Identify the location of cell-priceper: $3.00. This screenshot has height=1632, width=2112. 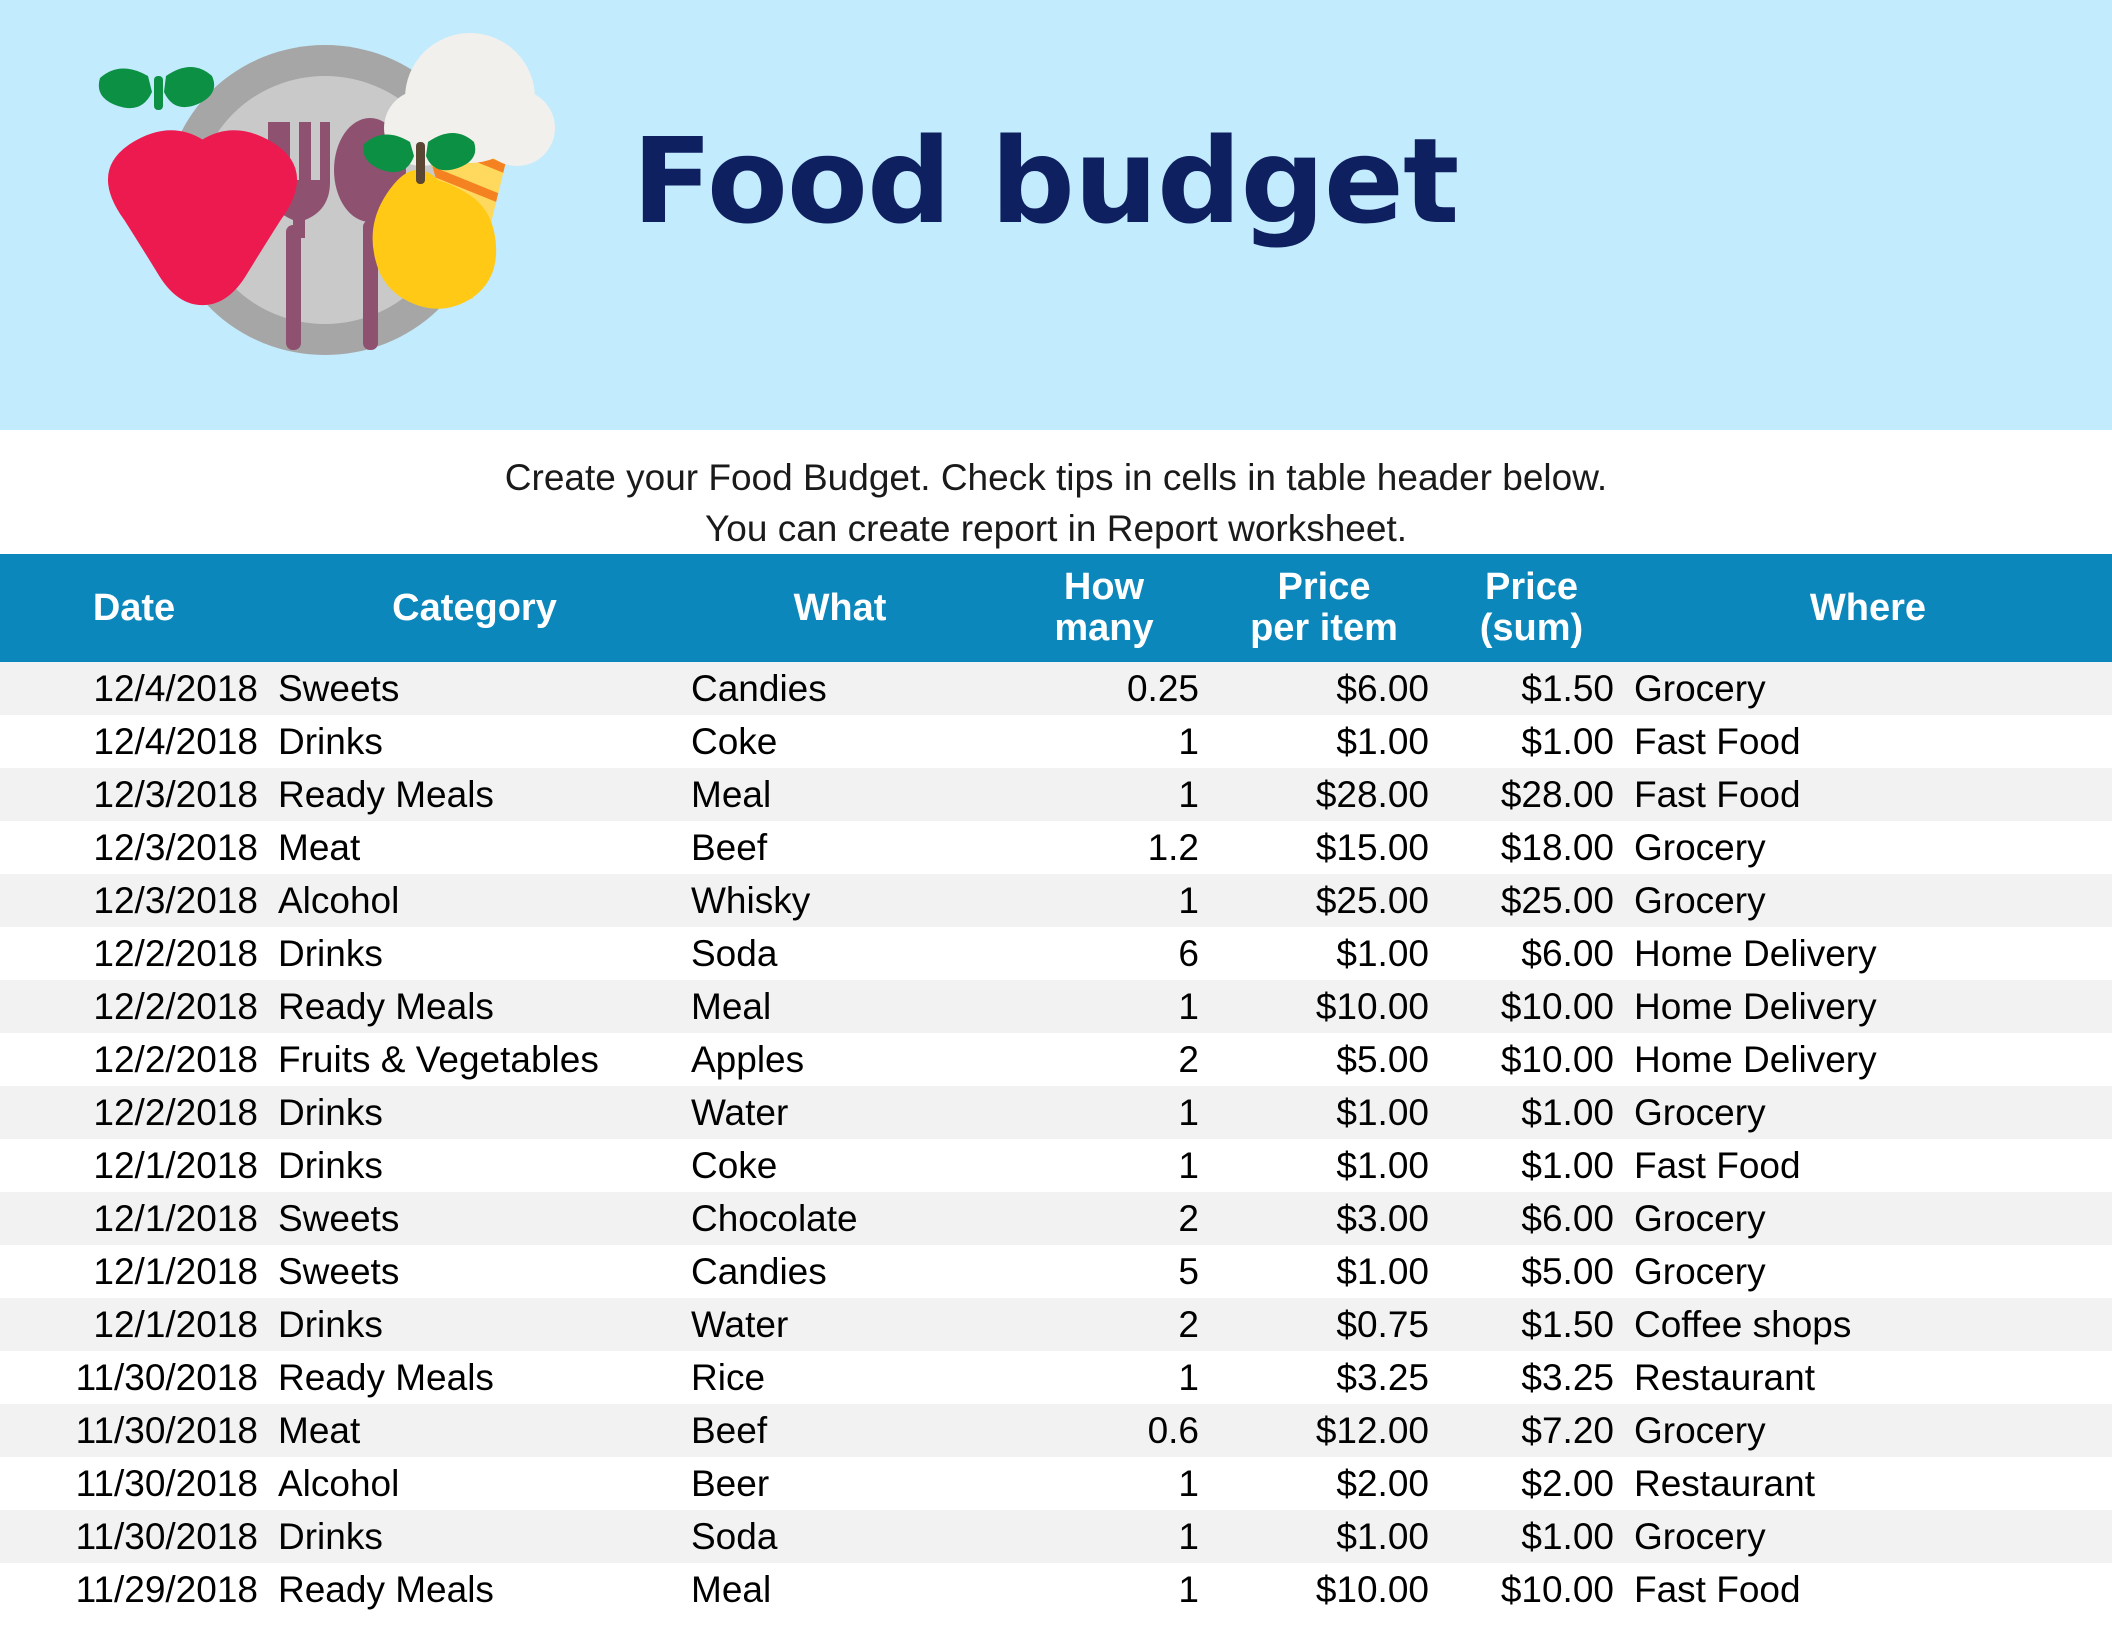
(1324, 1219).